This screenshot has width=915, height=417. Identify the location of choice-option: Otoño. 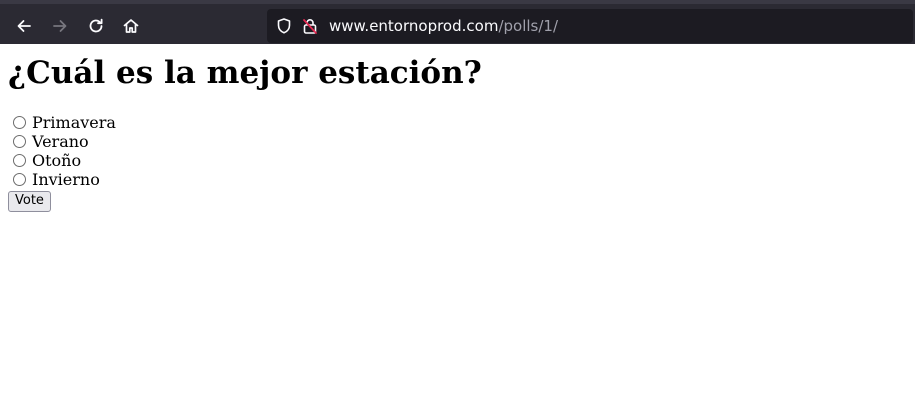
(457, 160).